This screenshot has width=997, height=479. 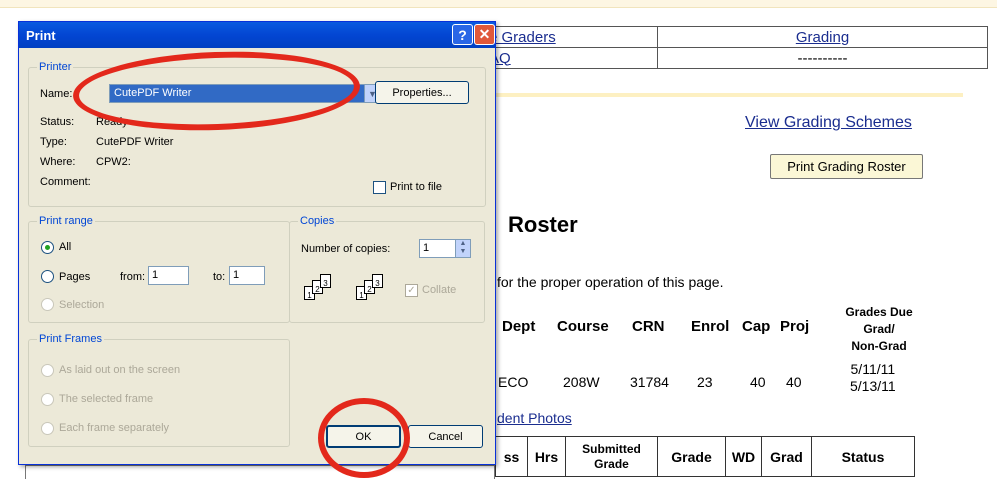 What do you see at coordinates (583, 326) in the screenshot?
I see `header-course: Course` at bounding box center [583, 326].